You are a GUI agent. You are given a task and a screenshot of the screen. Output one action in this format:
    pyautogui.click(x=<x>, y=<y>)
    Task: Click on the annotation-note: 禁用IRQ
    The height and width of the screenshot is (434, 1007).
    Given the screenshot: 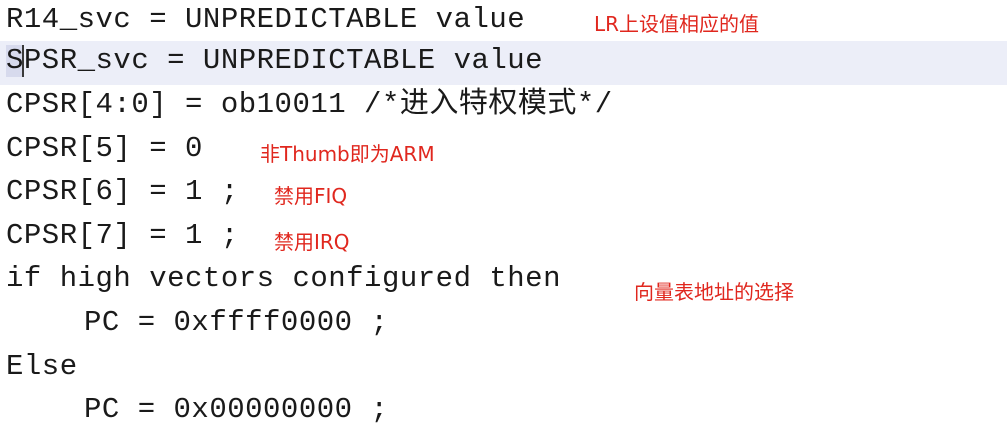 What is the action you would take?
    pyautogui.click(x=312, y=242)
    